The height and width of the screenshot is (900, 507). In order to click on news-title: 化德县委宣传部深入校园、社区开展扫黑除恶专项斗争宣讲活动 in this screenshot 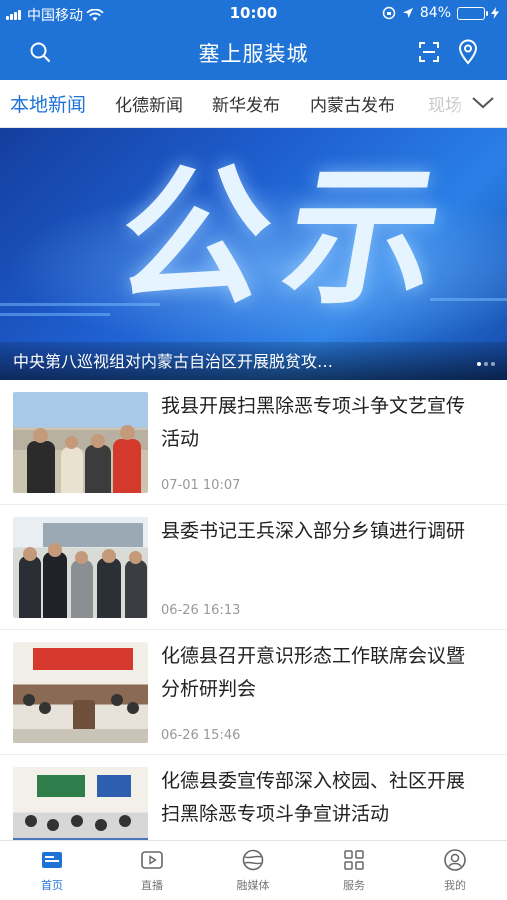, I will do `click(313, 797)`.